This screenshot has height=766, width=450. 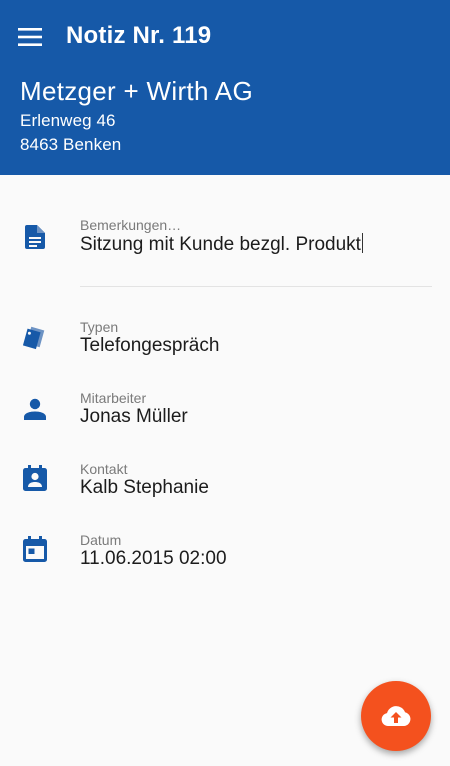 I want to click on upload-fab-button, so click(x=396, y=716).